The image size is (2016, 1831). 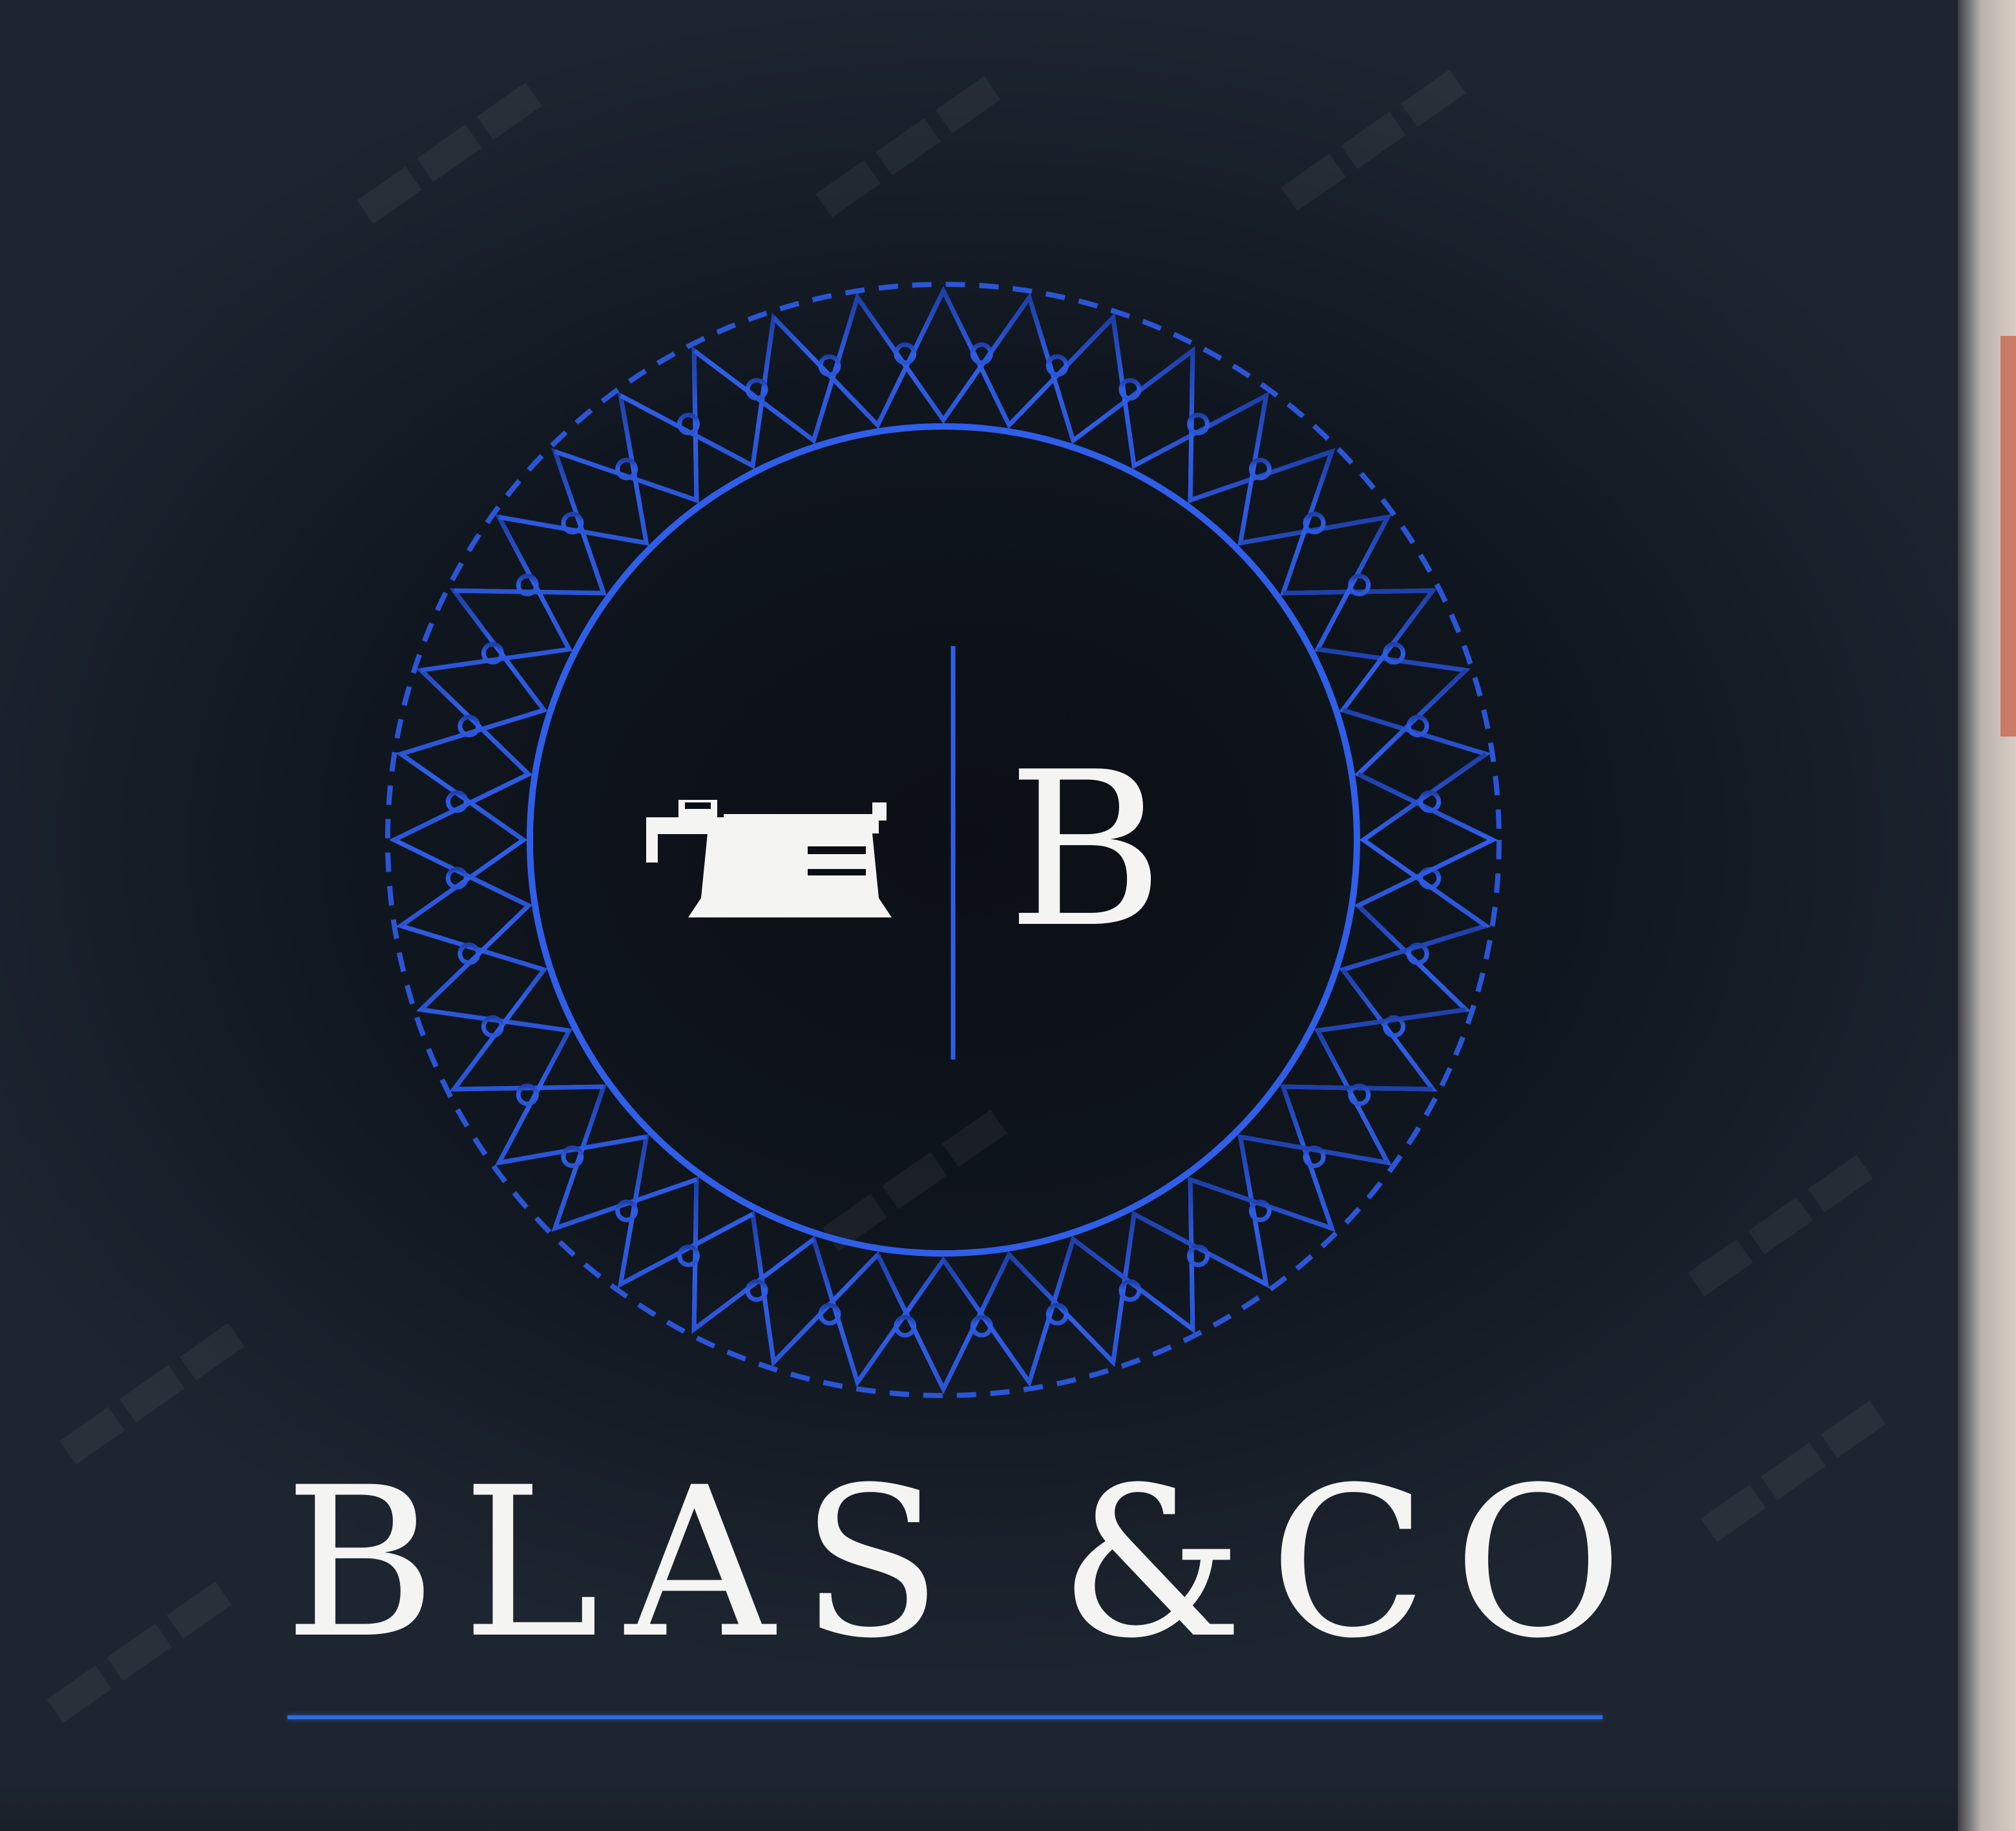 What do you see at coordinates (967, 1563) in the screenshot?
I see `brand-name: BLAS &CO` at bounding box center [967, 1563].